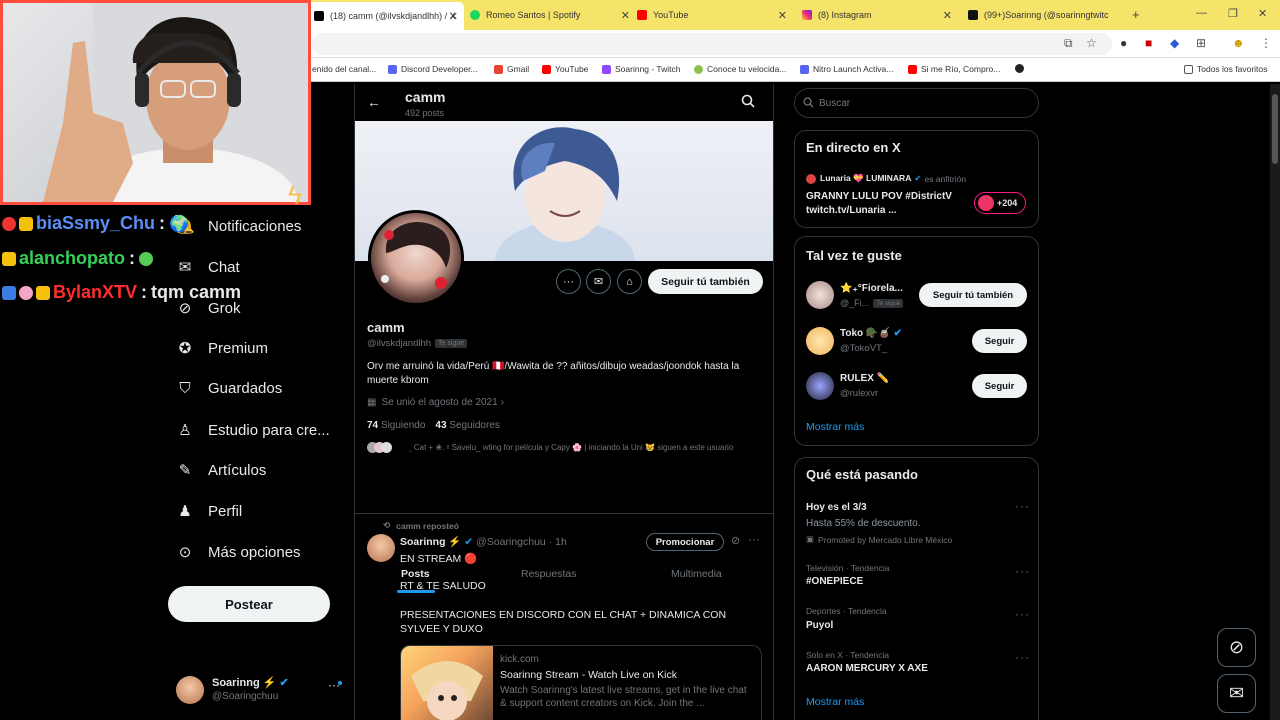 The image size is (1280, 720). I want to click on instagram-icon, so click(807, 15).